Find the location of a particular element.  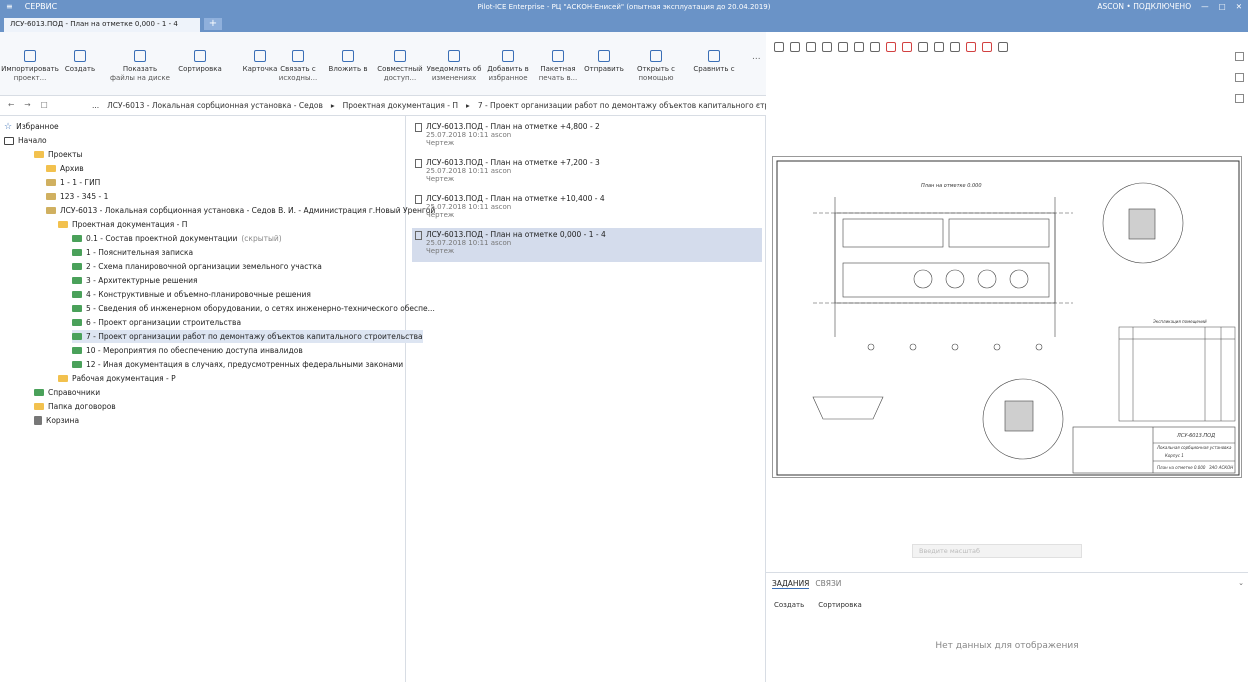

create-button: Создать is located at coordinates (80, 62).